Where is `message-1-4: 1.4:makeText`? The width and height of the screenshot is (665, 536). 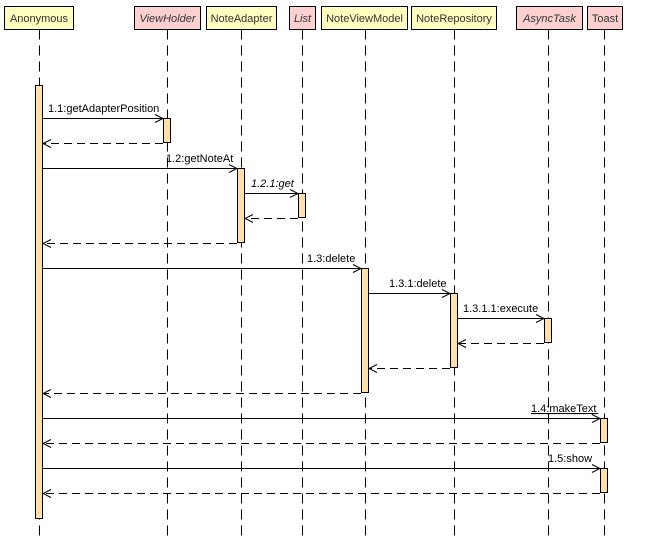 message-1-4: 1.4:makeText is located at coordinates (321, 423).